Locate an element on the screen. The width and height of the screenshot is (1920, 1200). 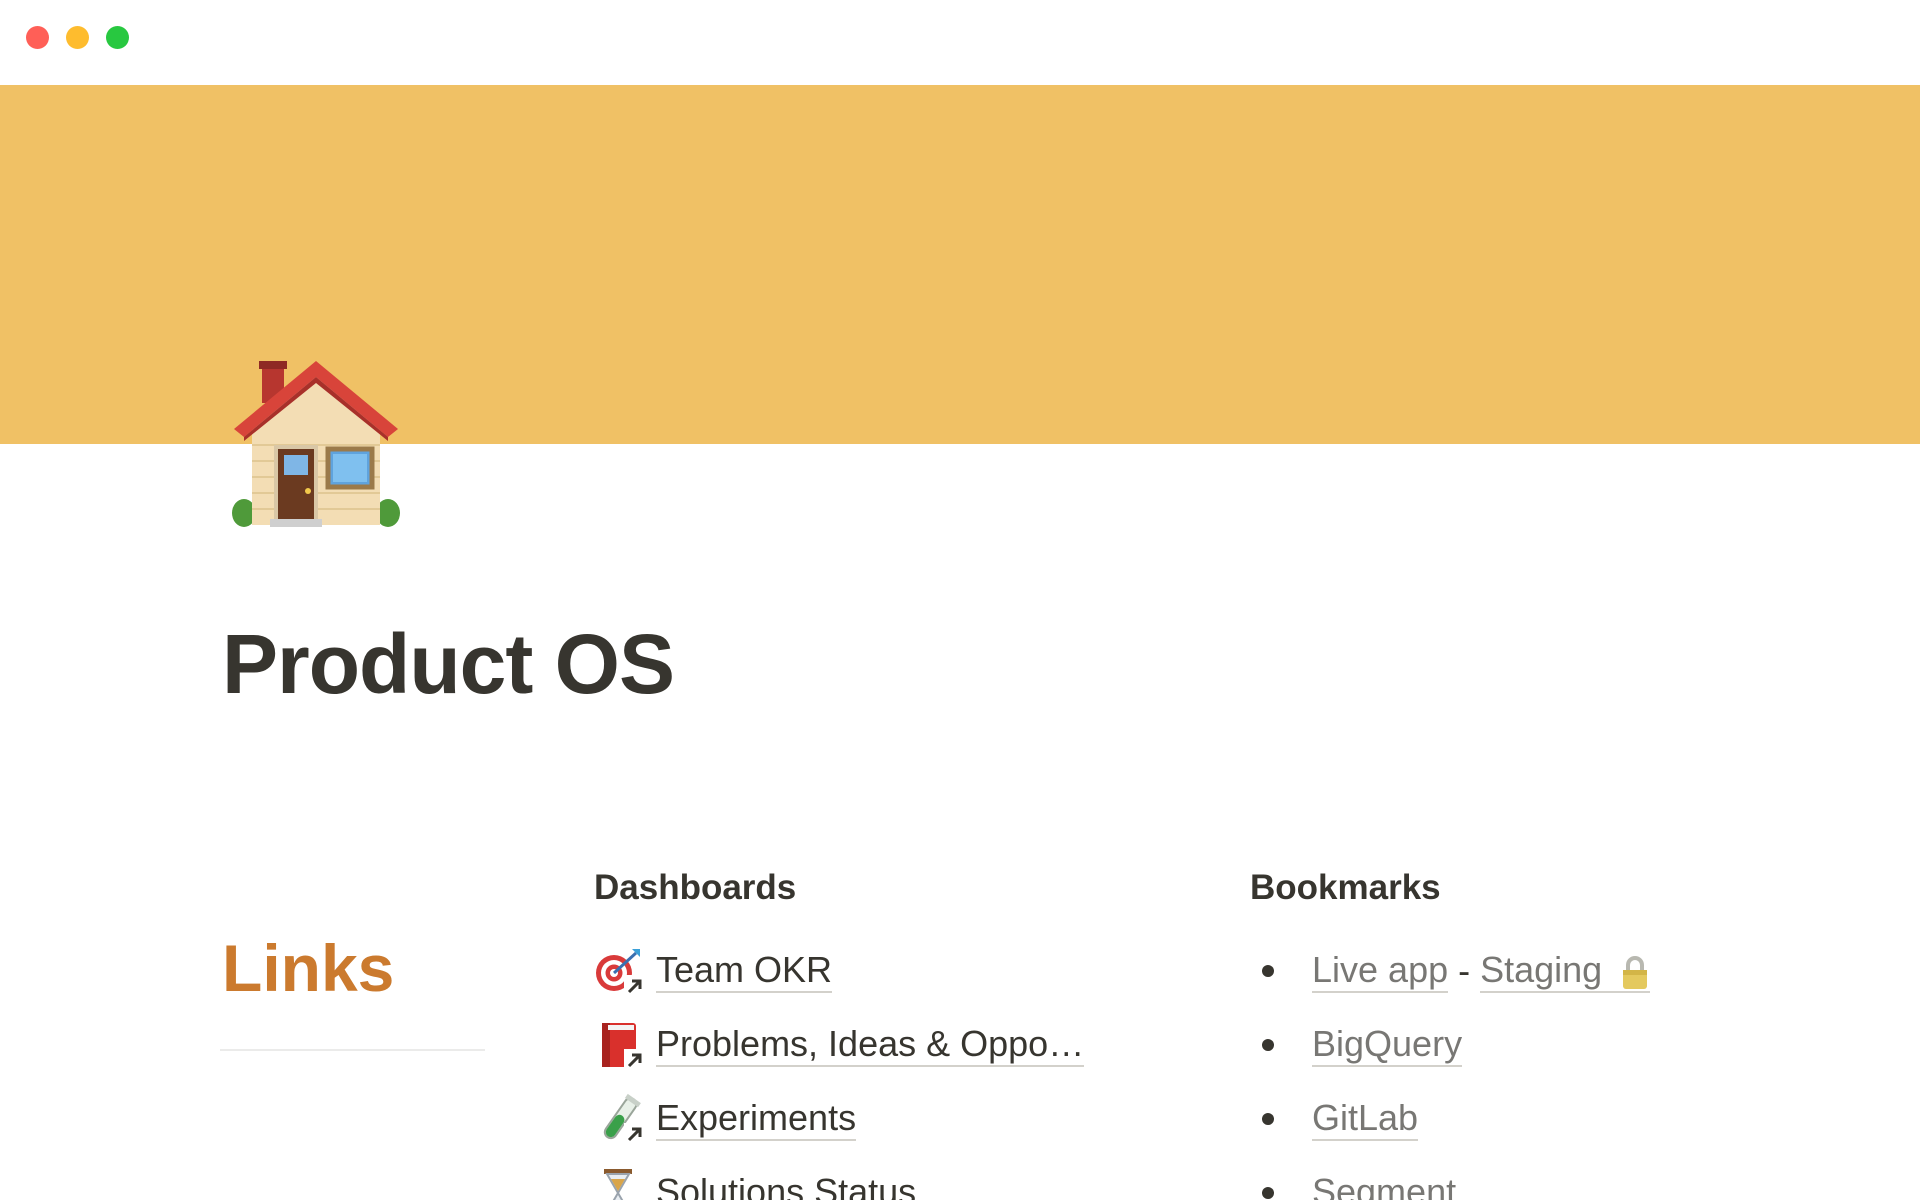
list-item: GitLab is located at coordinates (1456, 1119).